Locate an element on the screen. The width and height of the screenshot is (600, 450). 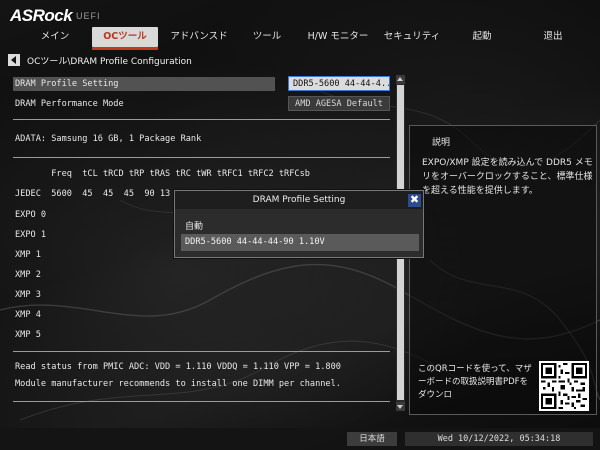
timing-row-xmp2: XMP 2 is located at coordinates (28, 275).